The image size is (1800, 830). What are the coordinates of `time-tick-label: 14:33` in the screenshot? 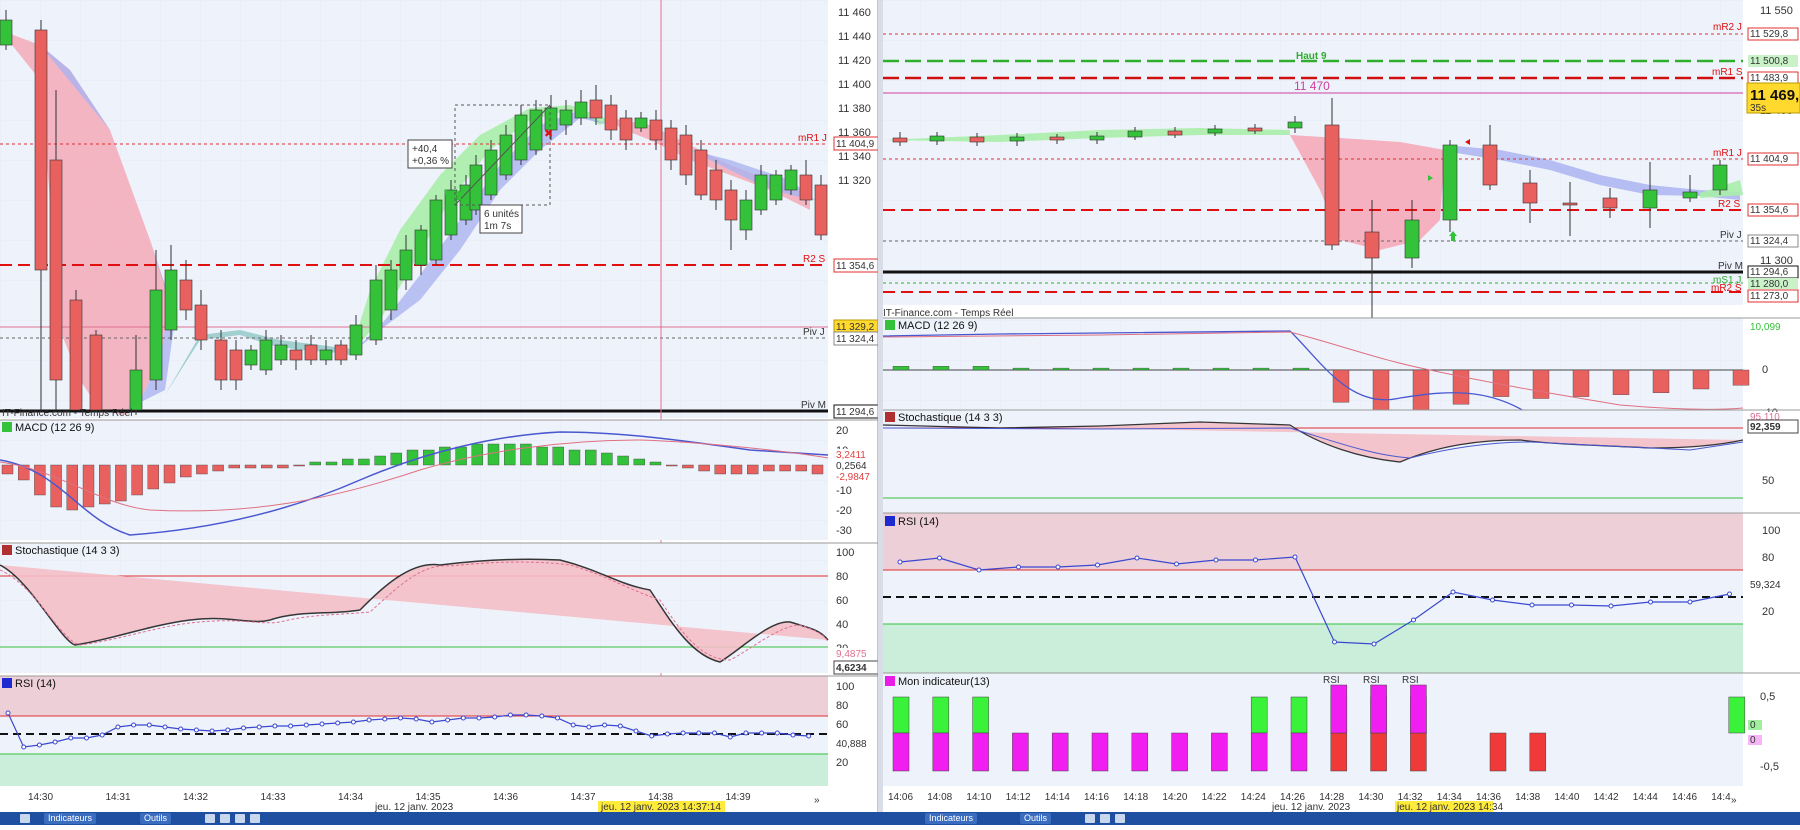 It's located at (273, 797).